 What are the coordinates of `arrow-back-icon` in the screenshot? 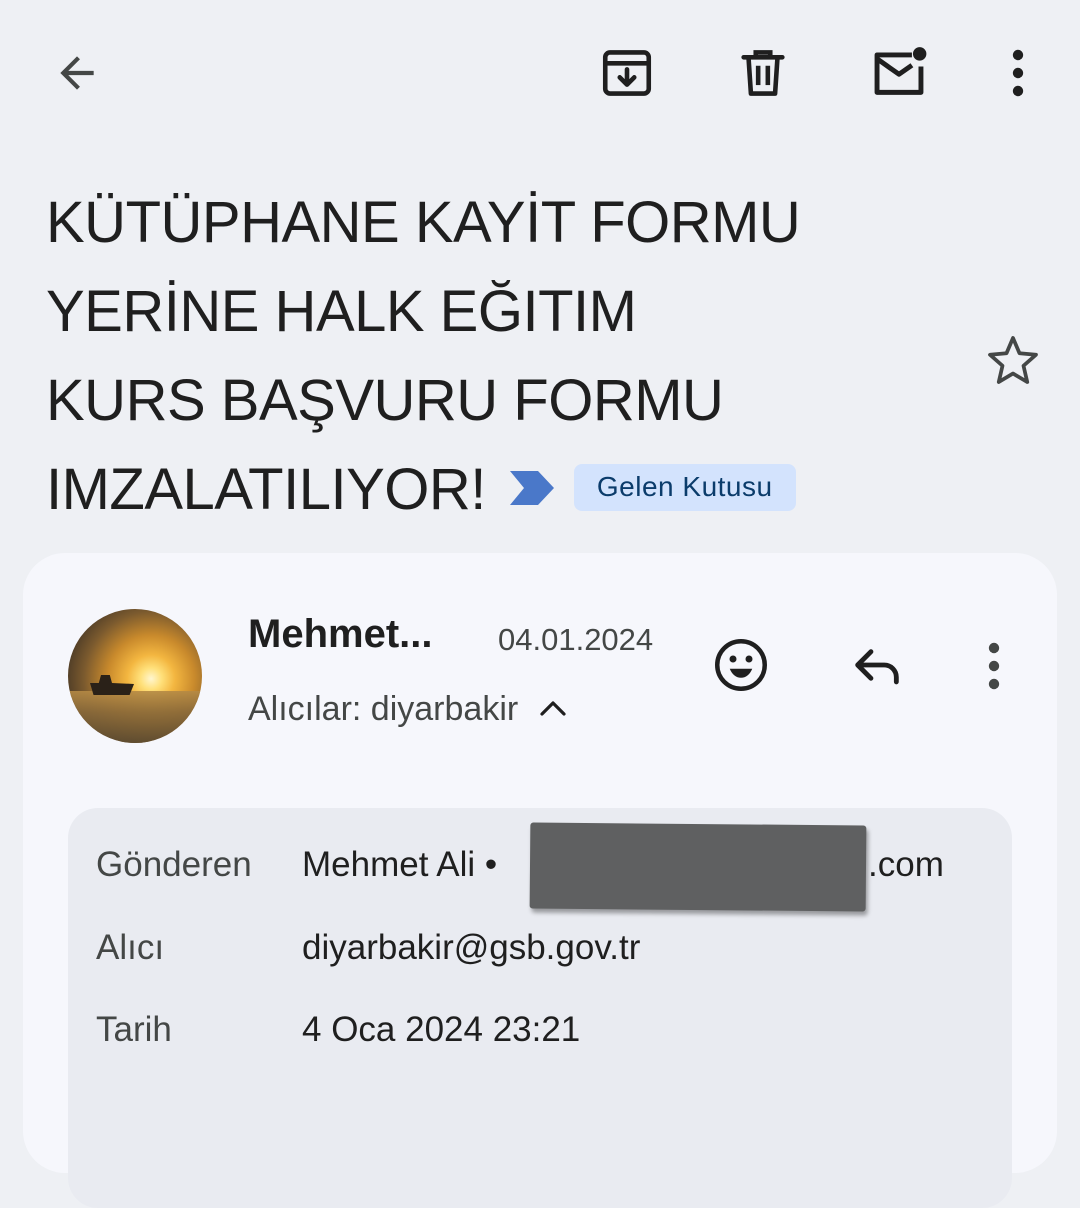 It's located at (77, 73).